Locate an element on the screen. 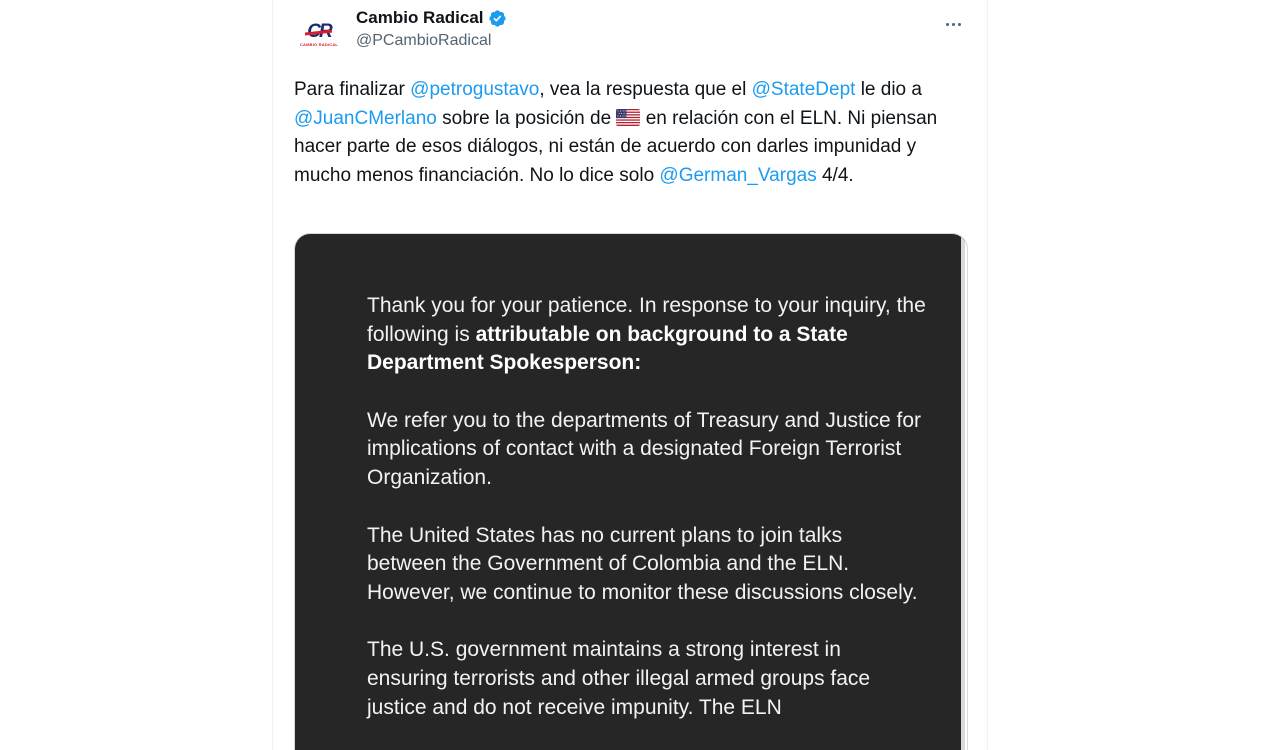 Image resolution: width=1280 pixels, height=750 pixels. avatar: CR CAMBIO RADICAL is located at coordinates (319, 35).